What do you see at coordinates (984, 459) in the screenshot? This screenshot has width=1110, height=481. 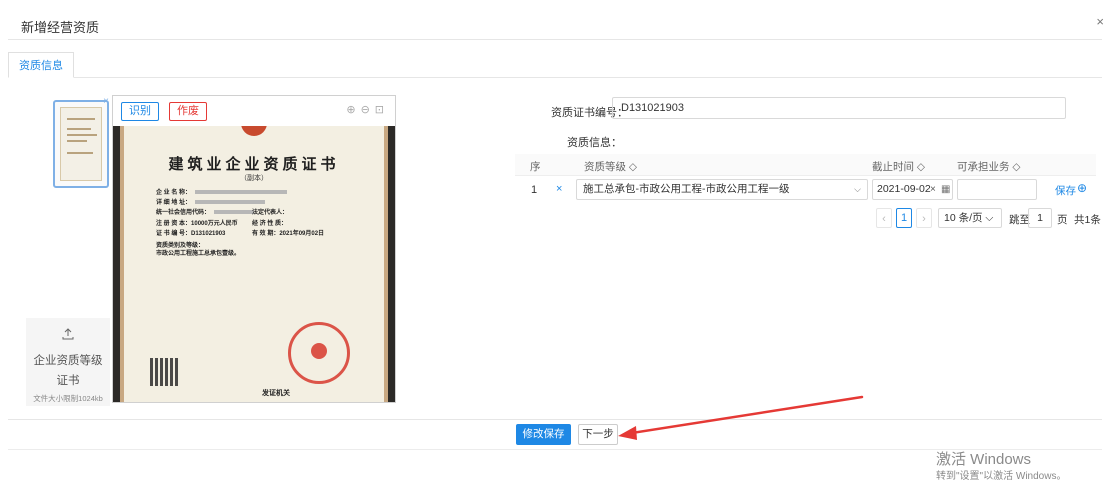 I see `watermark-title: 激活 Windows` at bounding box center [984, 459].